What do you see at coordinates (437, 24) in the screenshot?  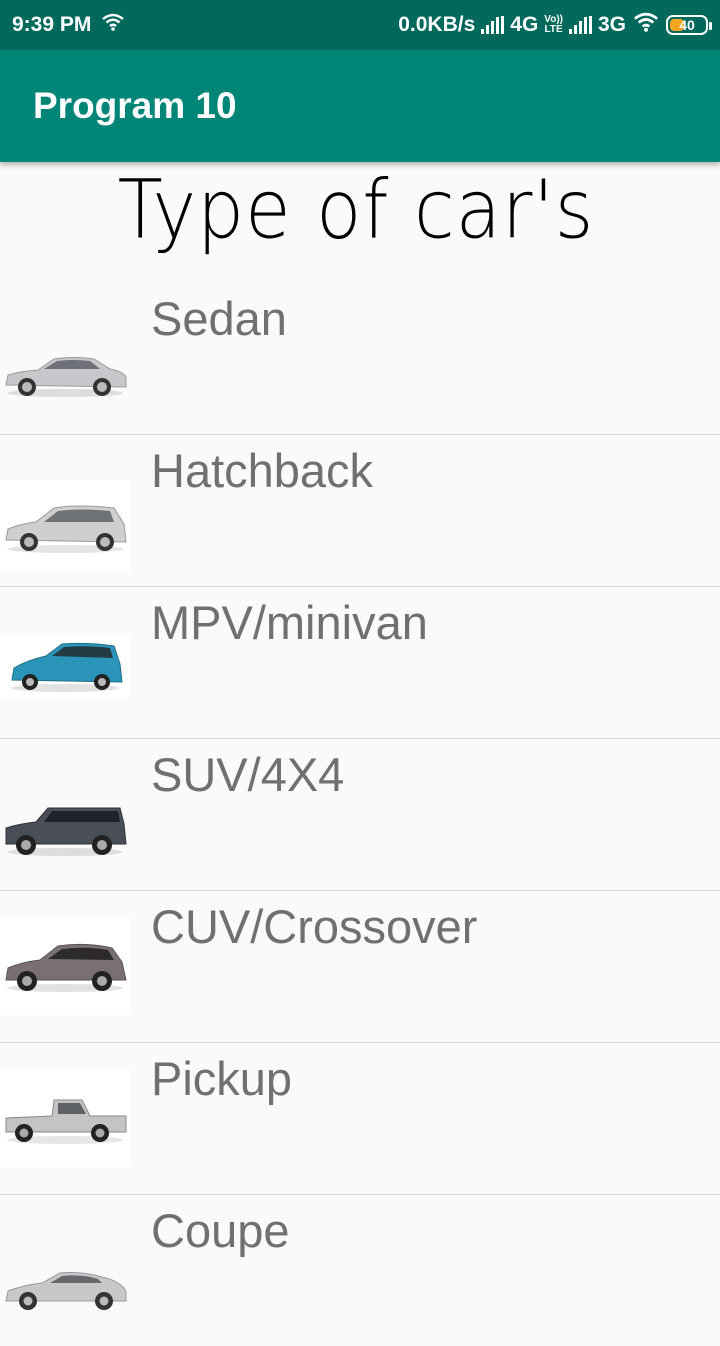 I see `network-speed: 0.0KB/s` at bounding box center [437, 24].